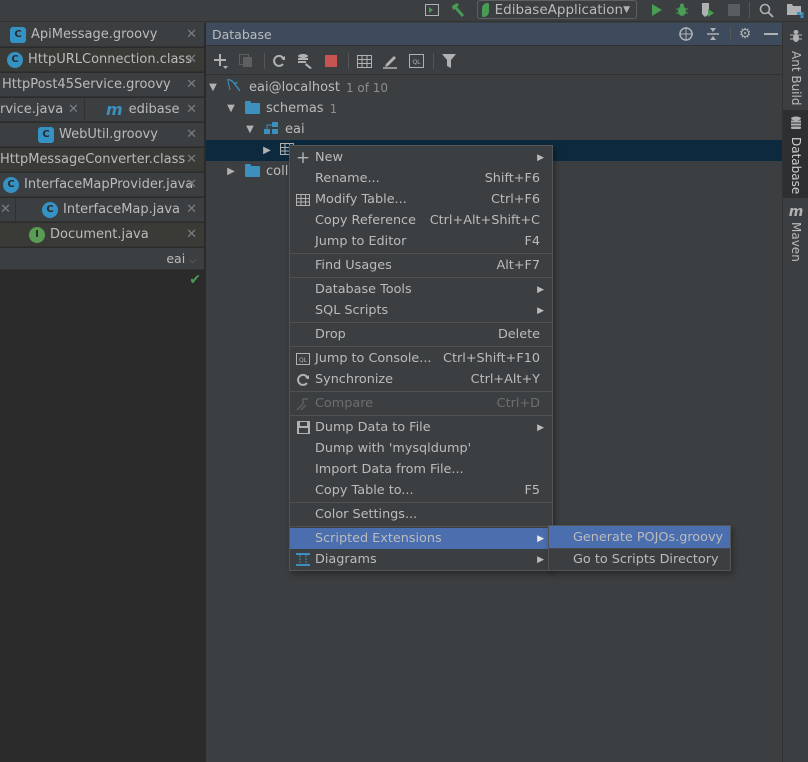  What do you see at coordinates (421, 334) in the screenshot?
I see `menu-item-drop: Drop Delete` at bounding box center [421, 334].